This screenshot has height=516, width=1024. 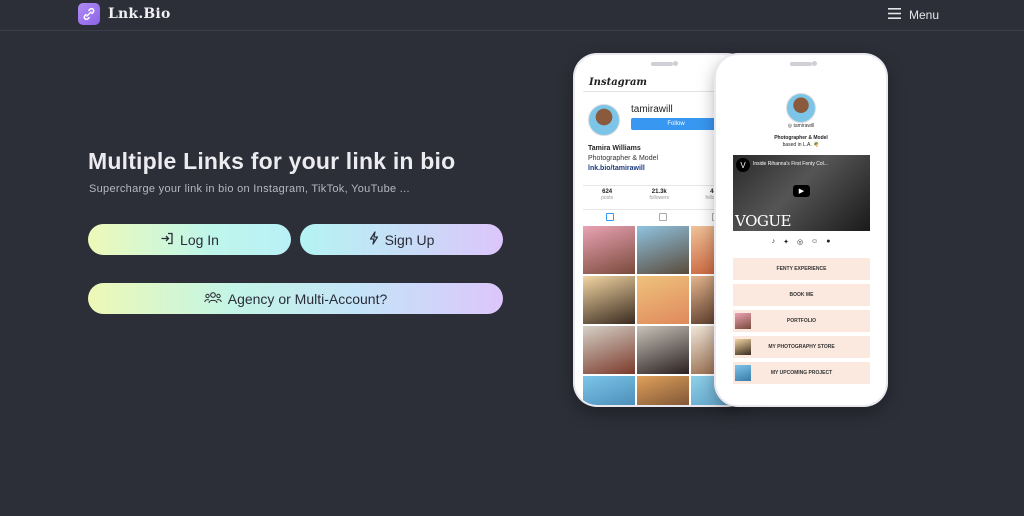 I want to click on patreon-icon: ●, so click(x=828, y=241).